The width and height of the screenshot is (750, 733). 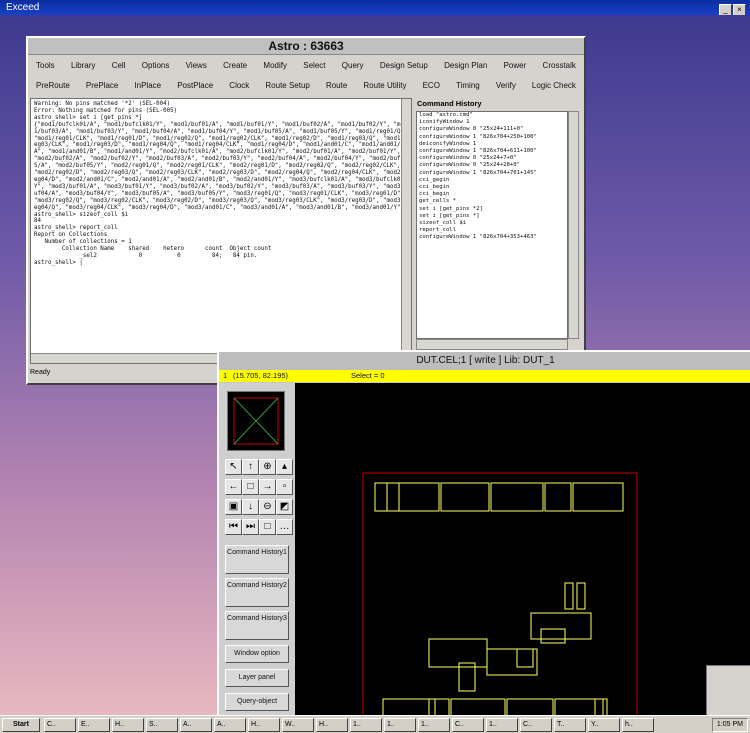 What do you see at coordinates (492, 230) in the screenshot?
I see `history-item: report_coll` at bounding box center [492, 230].